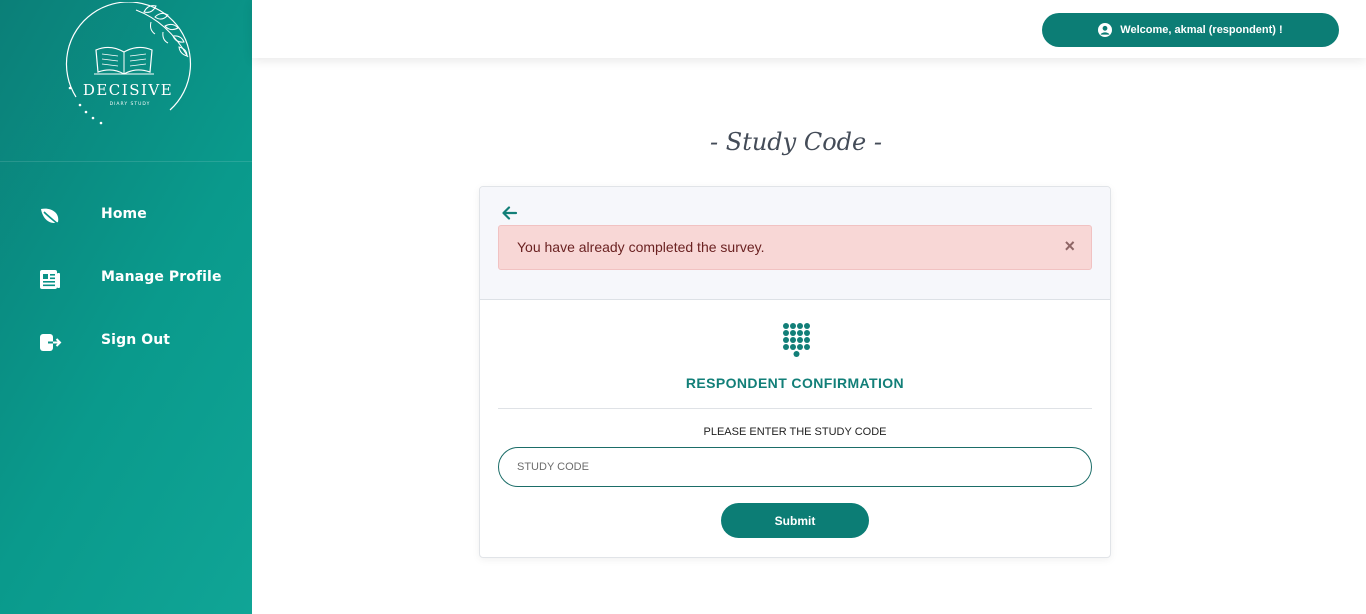  Describe the element at coordinates (809, 29) in the screenshot. I see `top-bar: Welcome, akmal (respondent) !` at that location.